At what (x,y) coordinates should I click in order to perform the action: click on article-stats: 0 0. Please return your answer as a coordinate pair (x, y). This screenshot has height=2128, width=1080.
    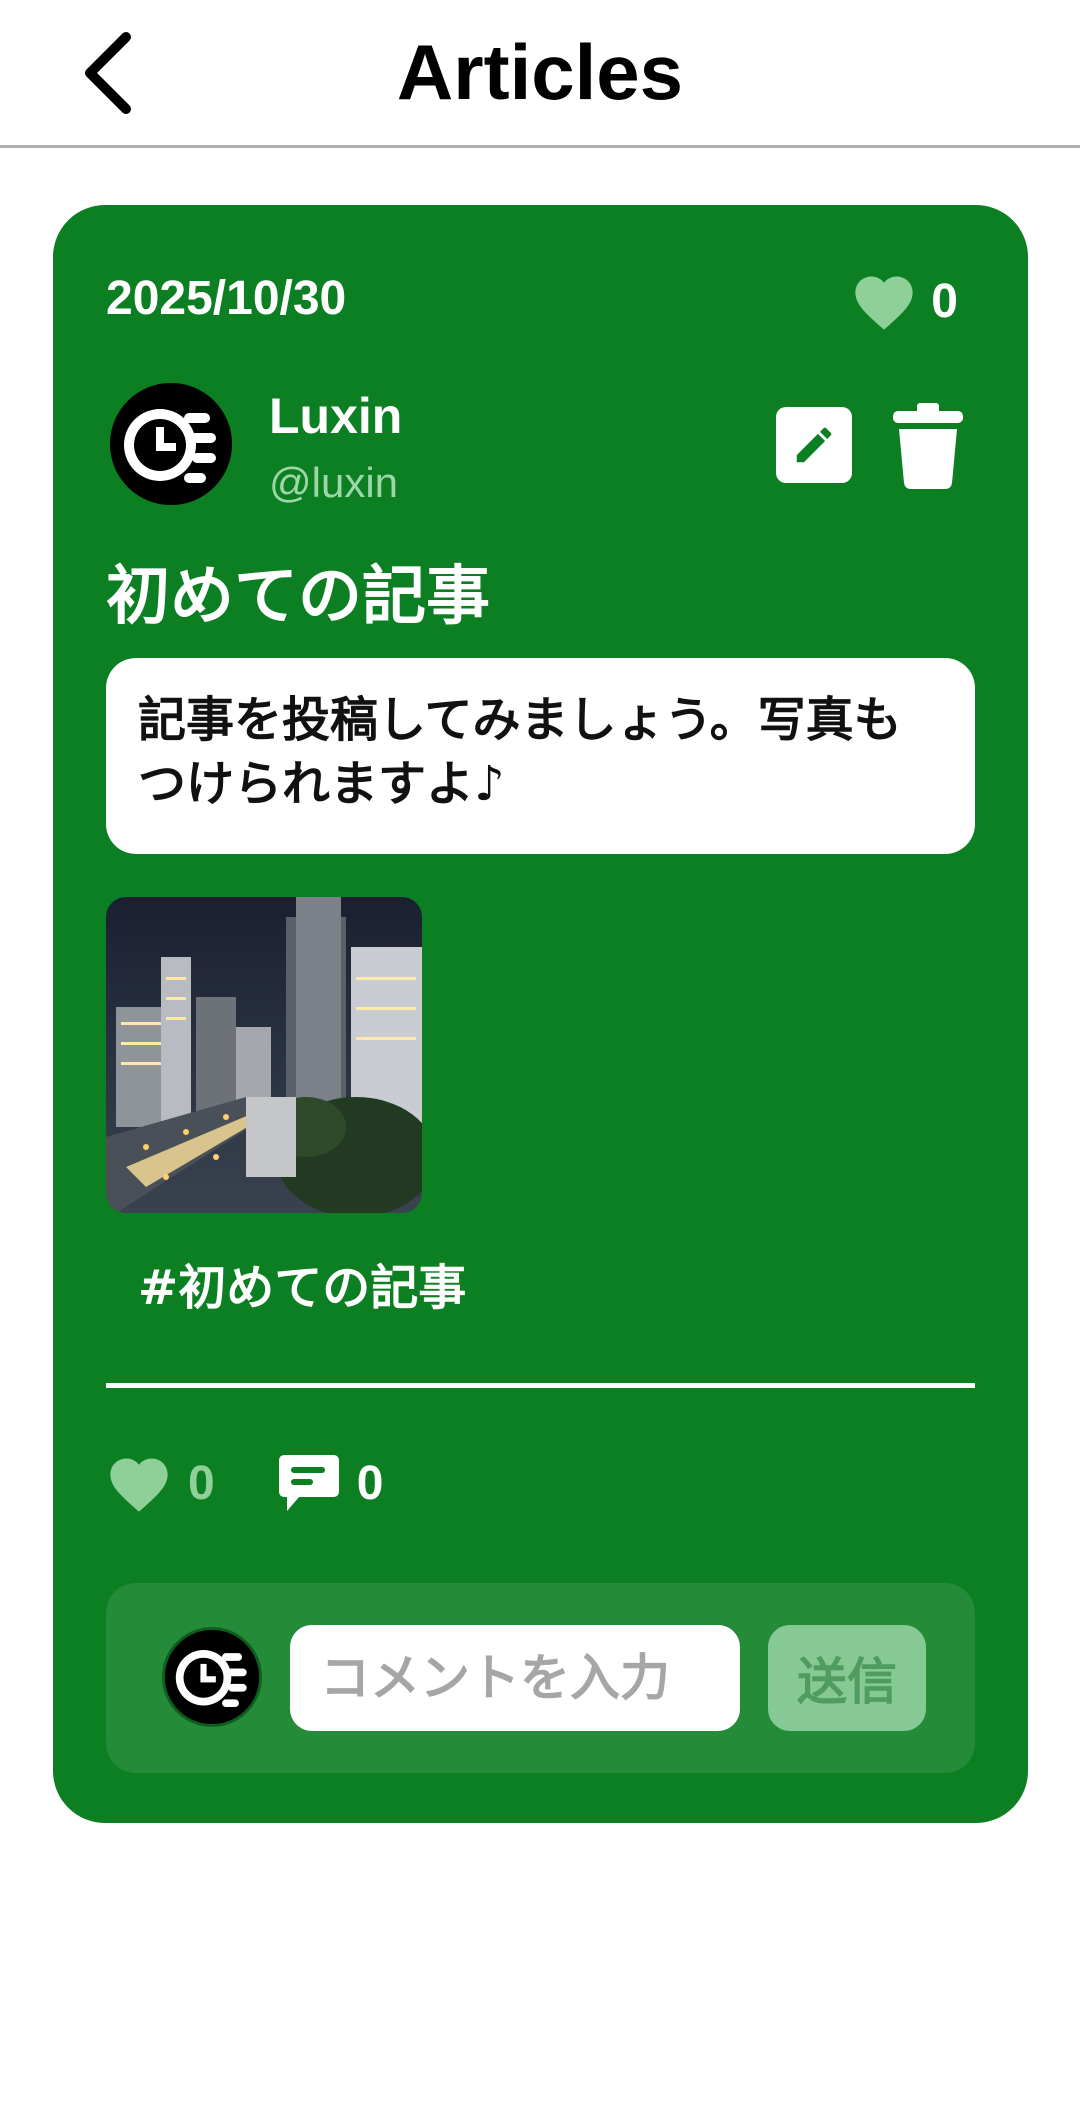
    Looking at the image, I should click on (244, 1483).